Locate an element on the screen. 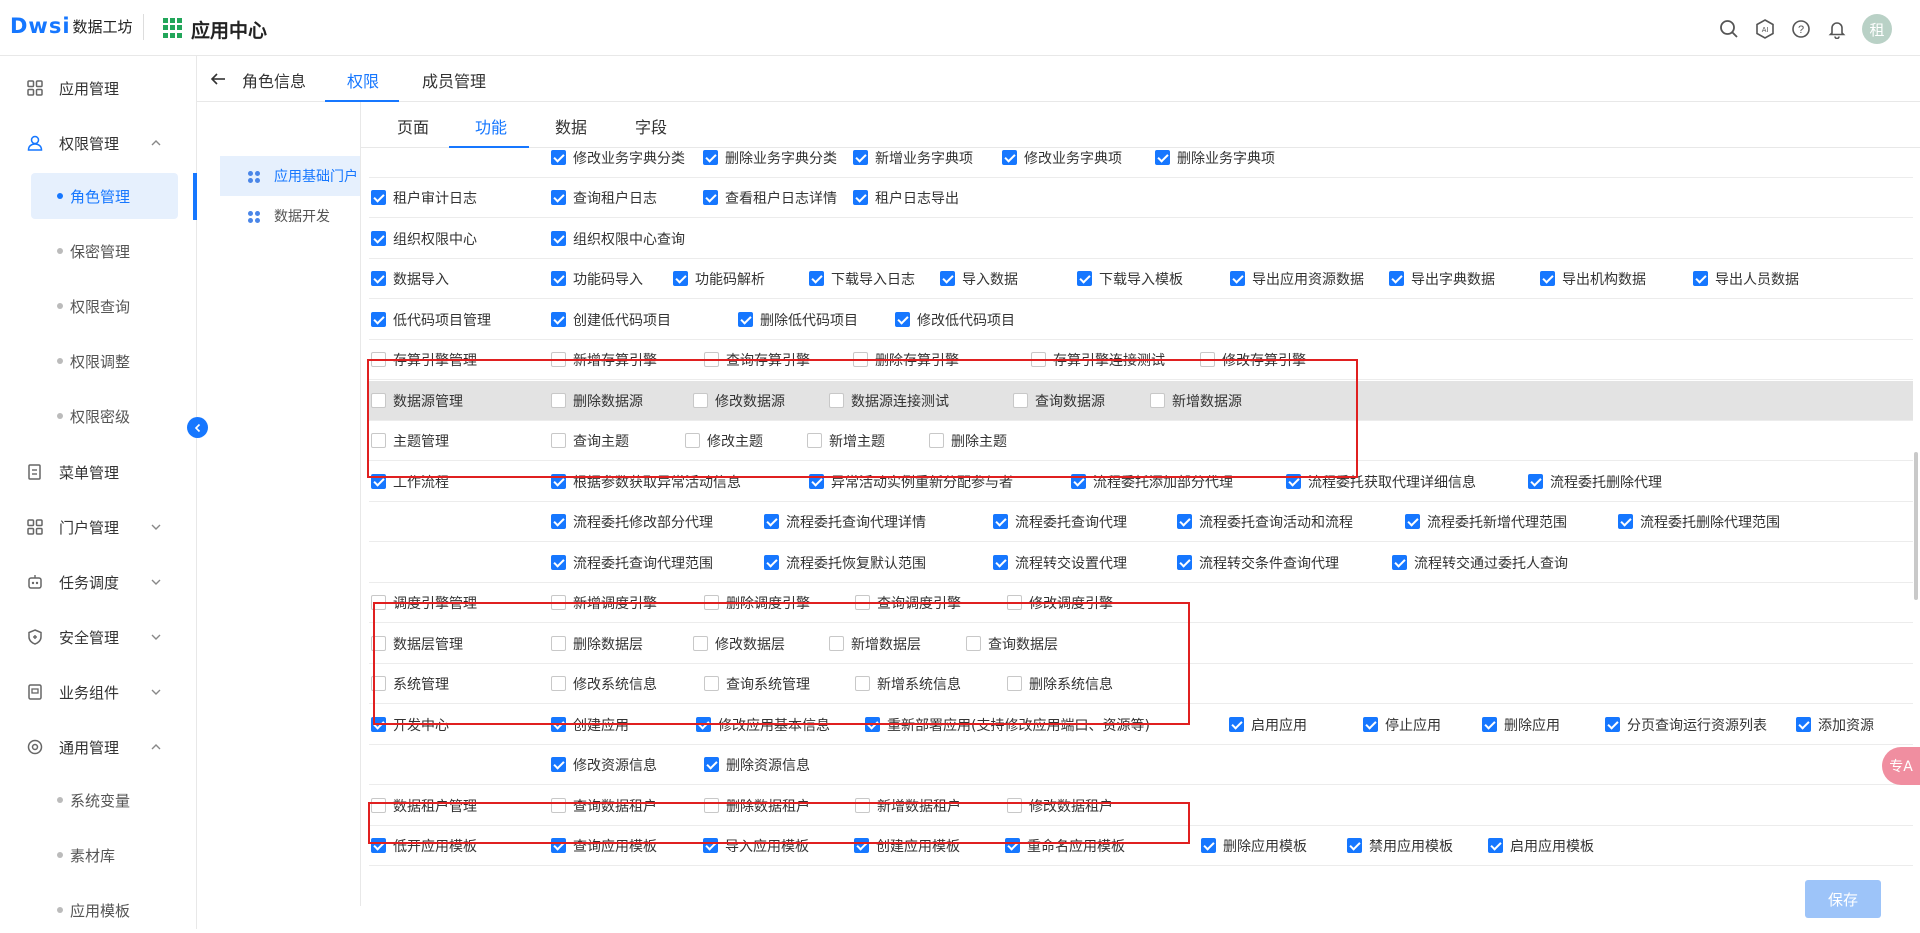 This screenshot has height=933, width=1920. sidebar-item-general-management: 通用管理 is located at coordinates (98, 747).